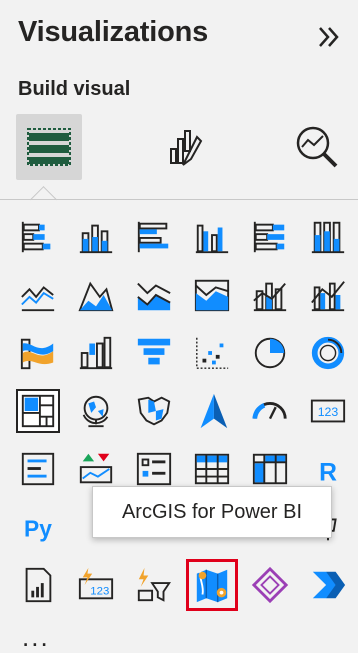 Image resolution: width=358 pixels, height=653 pixels. I want to click on table-icon, so click(212, 469).